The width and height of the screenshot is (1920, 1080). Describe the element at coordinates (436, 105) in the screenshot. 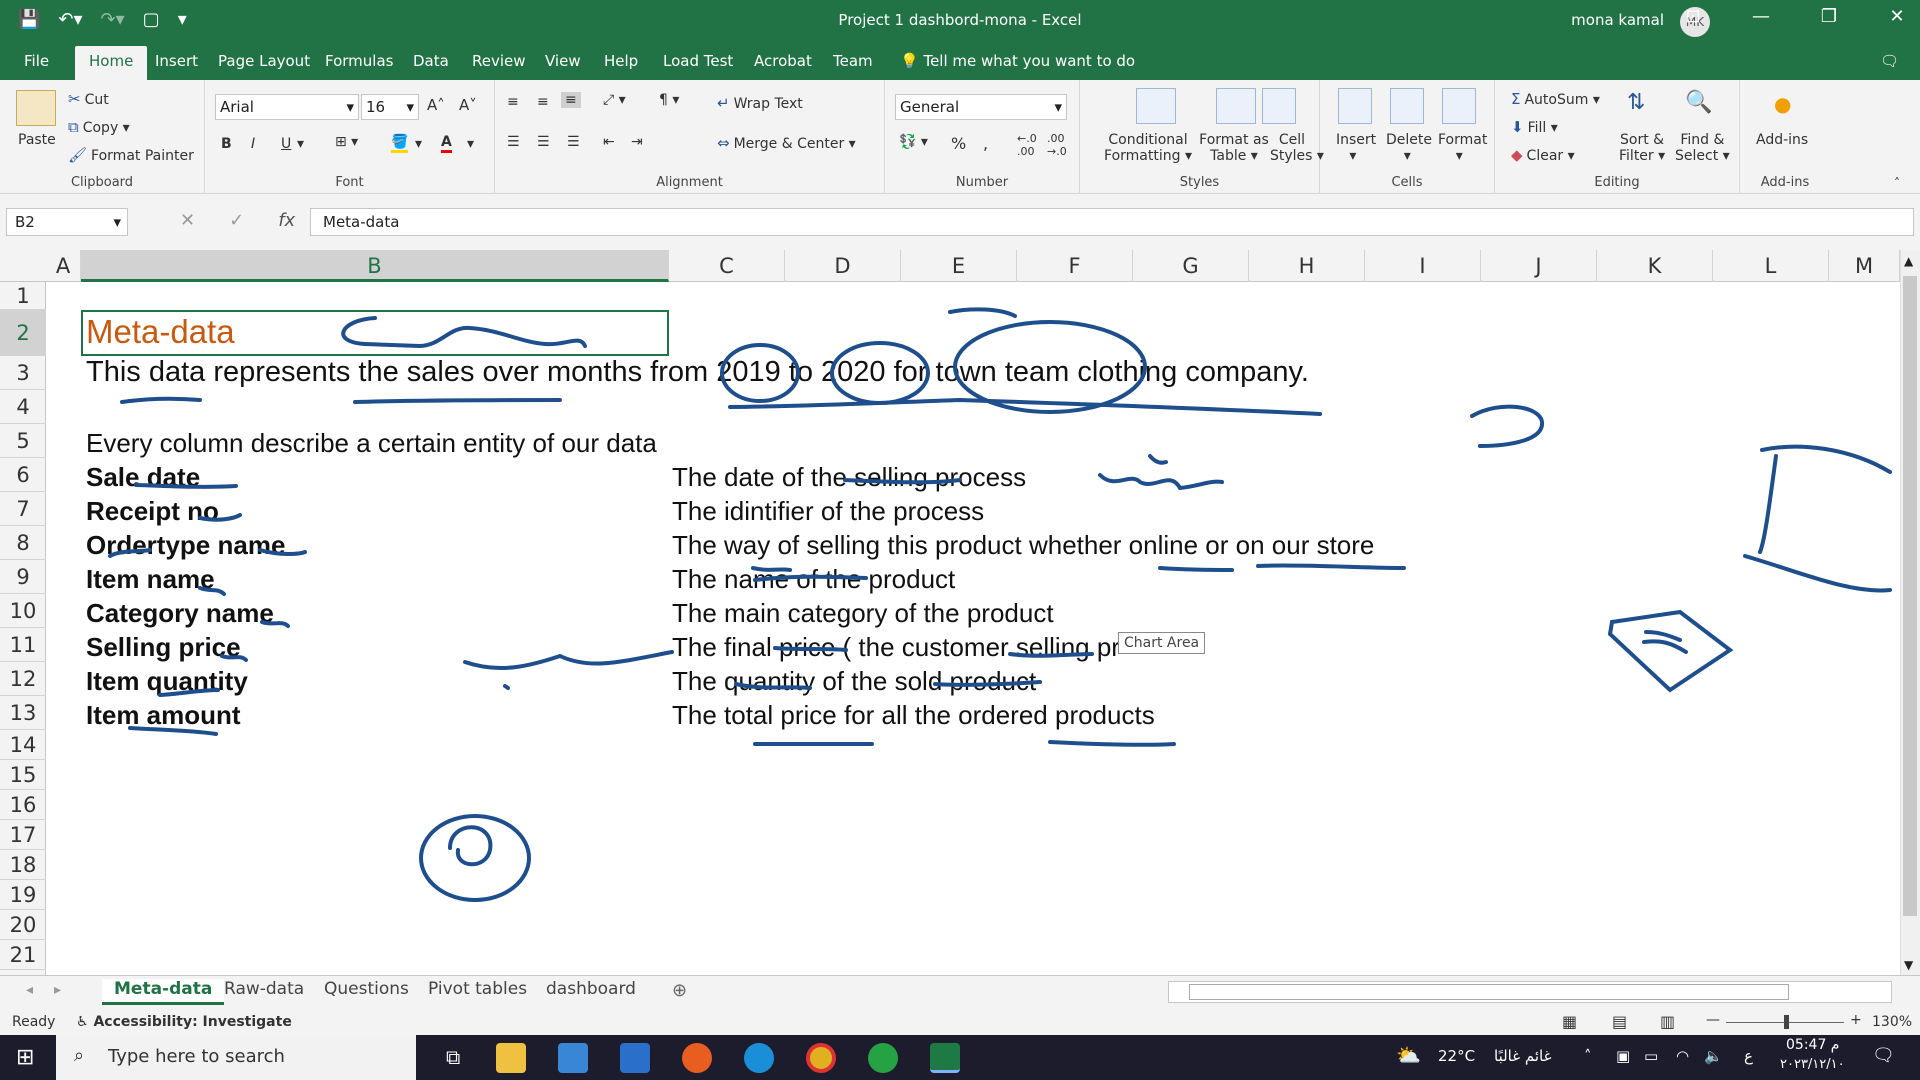

I see `grow-font-icon: A˄` at that location.